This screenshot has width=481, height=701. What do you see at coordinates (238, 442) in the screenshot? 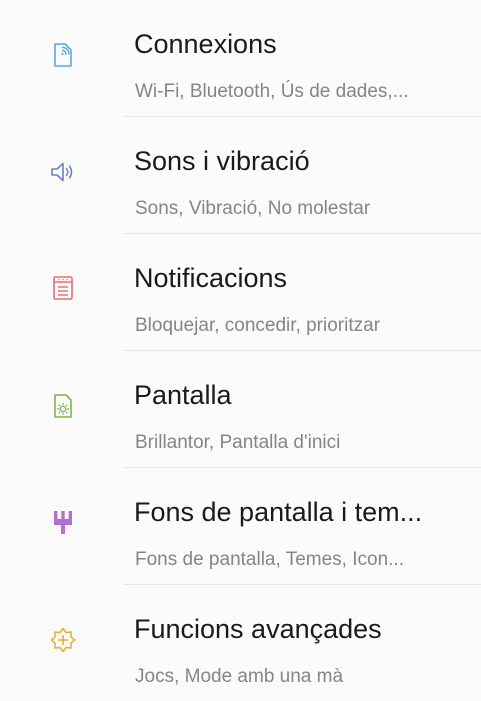
I see `item-subtitle: Brillantor, Pantalla d'inici` at bounding box center [238, 442].